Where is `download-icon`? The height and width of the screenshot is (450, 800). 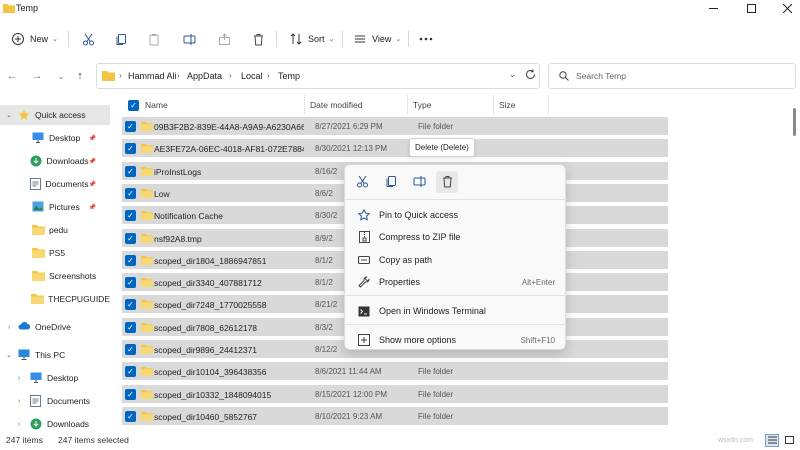 download-icon is located at coordinates (36, 161).